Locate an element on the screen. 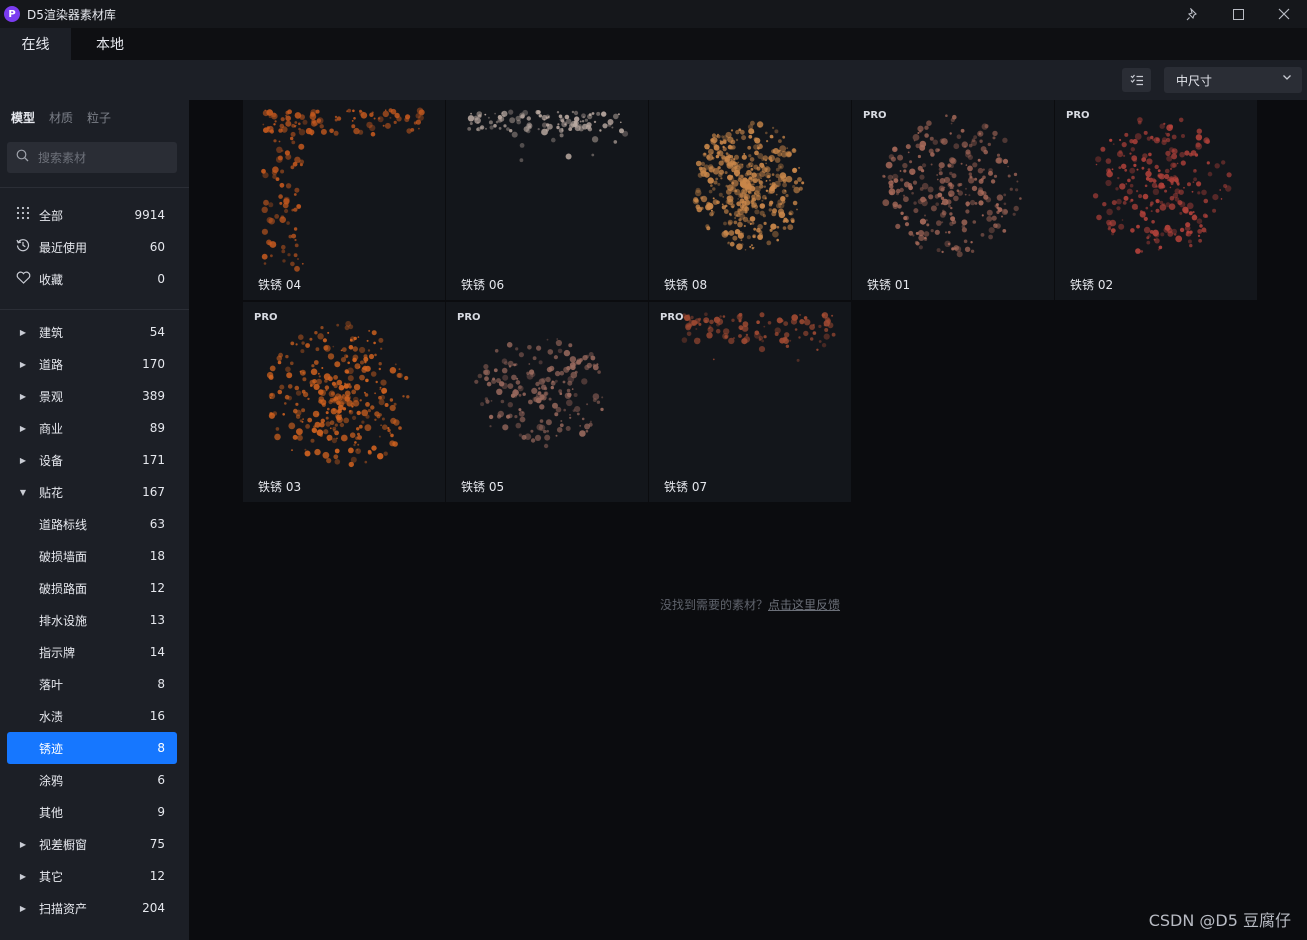 The height and width of the screenshot is (940, 1307). sidebar: 模型 材质 粒子 全部 9914 最近使用 60 收藏 0 ▶ 建筑 5 is located at coordinates (94, 520).